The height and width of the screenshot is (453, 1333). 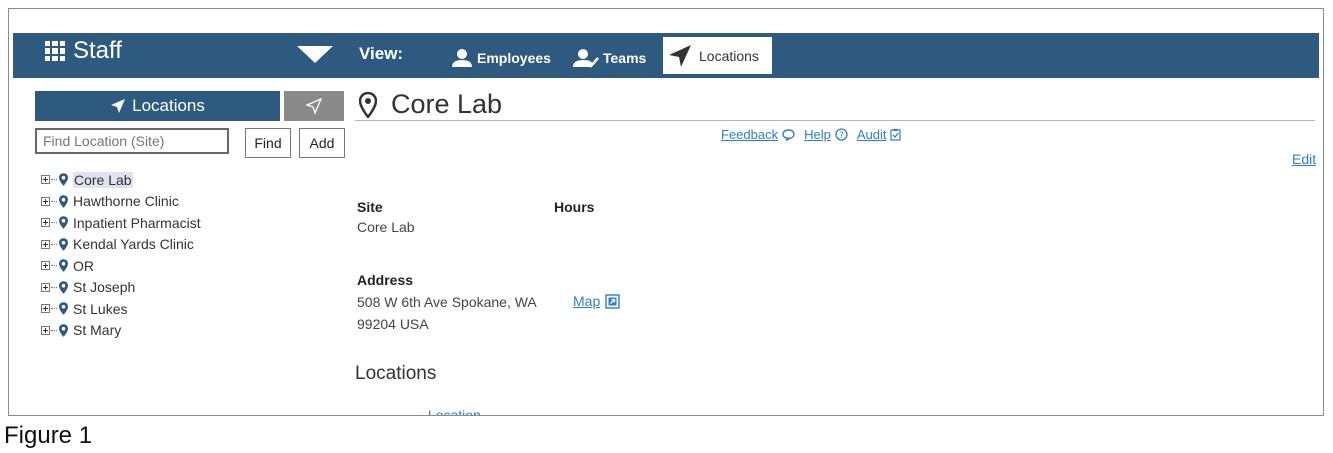 I want to click on tree-item-kendal-yards-clinic: Kendal Yards Clinic, so click(x=121, y=245).